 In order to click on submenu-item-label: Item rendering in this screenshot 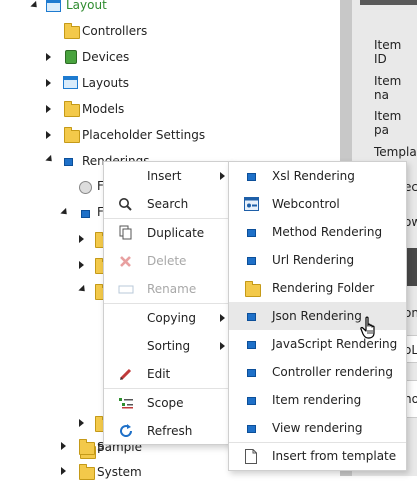, I will do `click(317, 400)`.